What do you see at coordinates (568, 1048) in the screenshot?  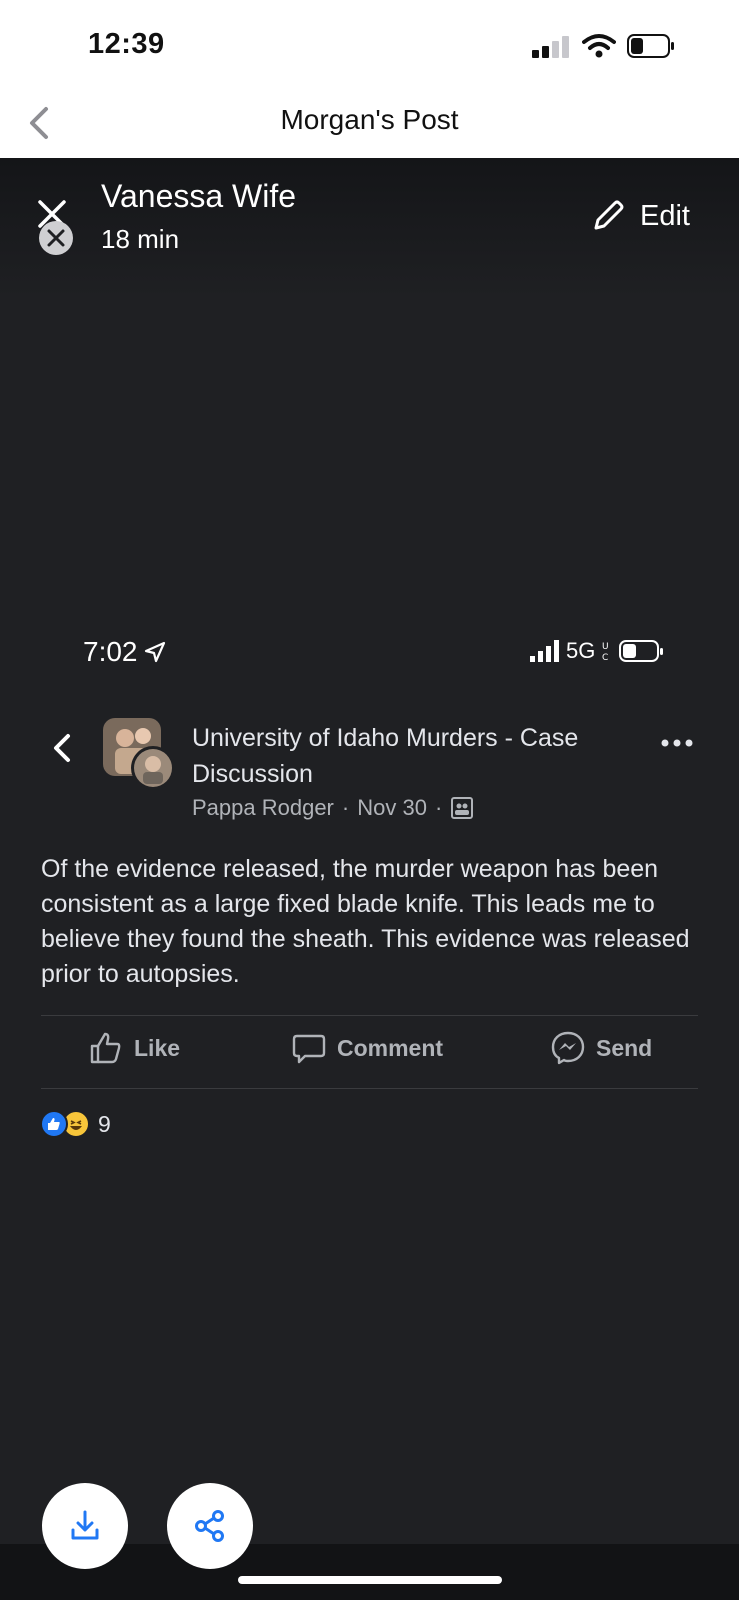 I see `messenger-icon` at bounding box center [568, 1048].